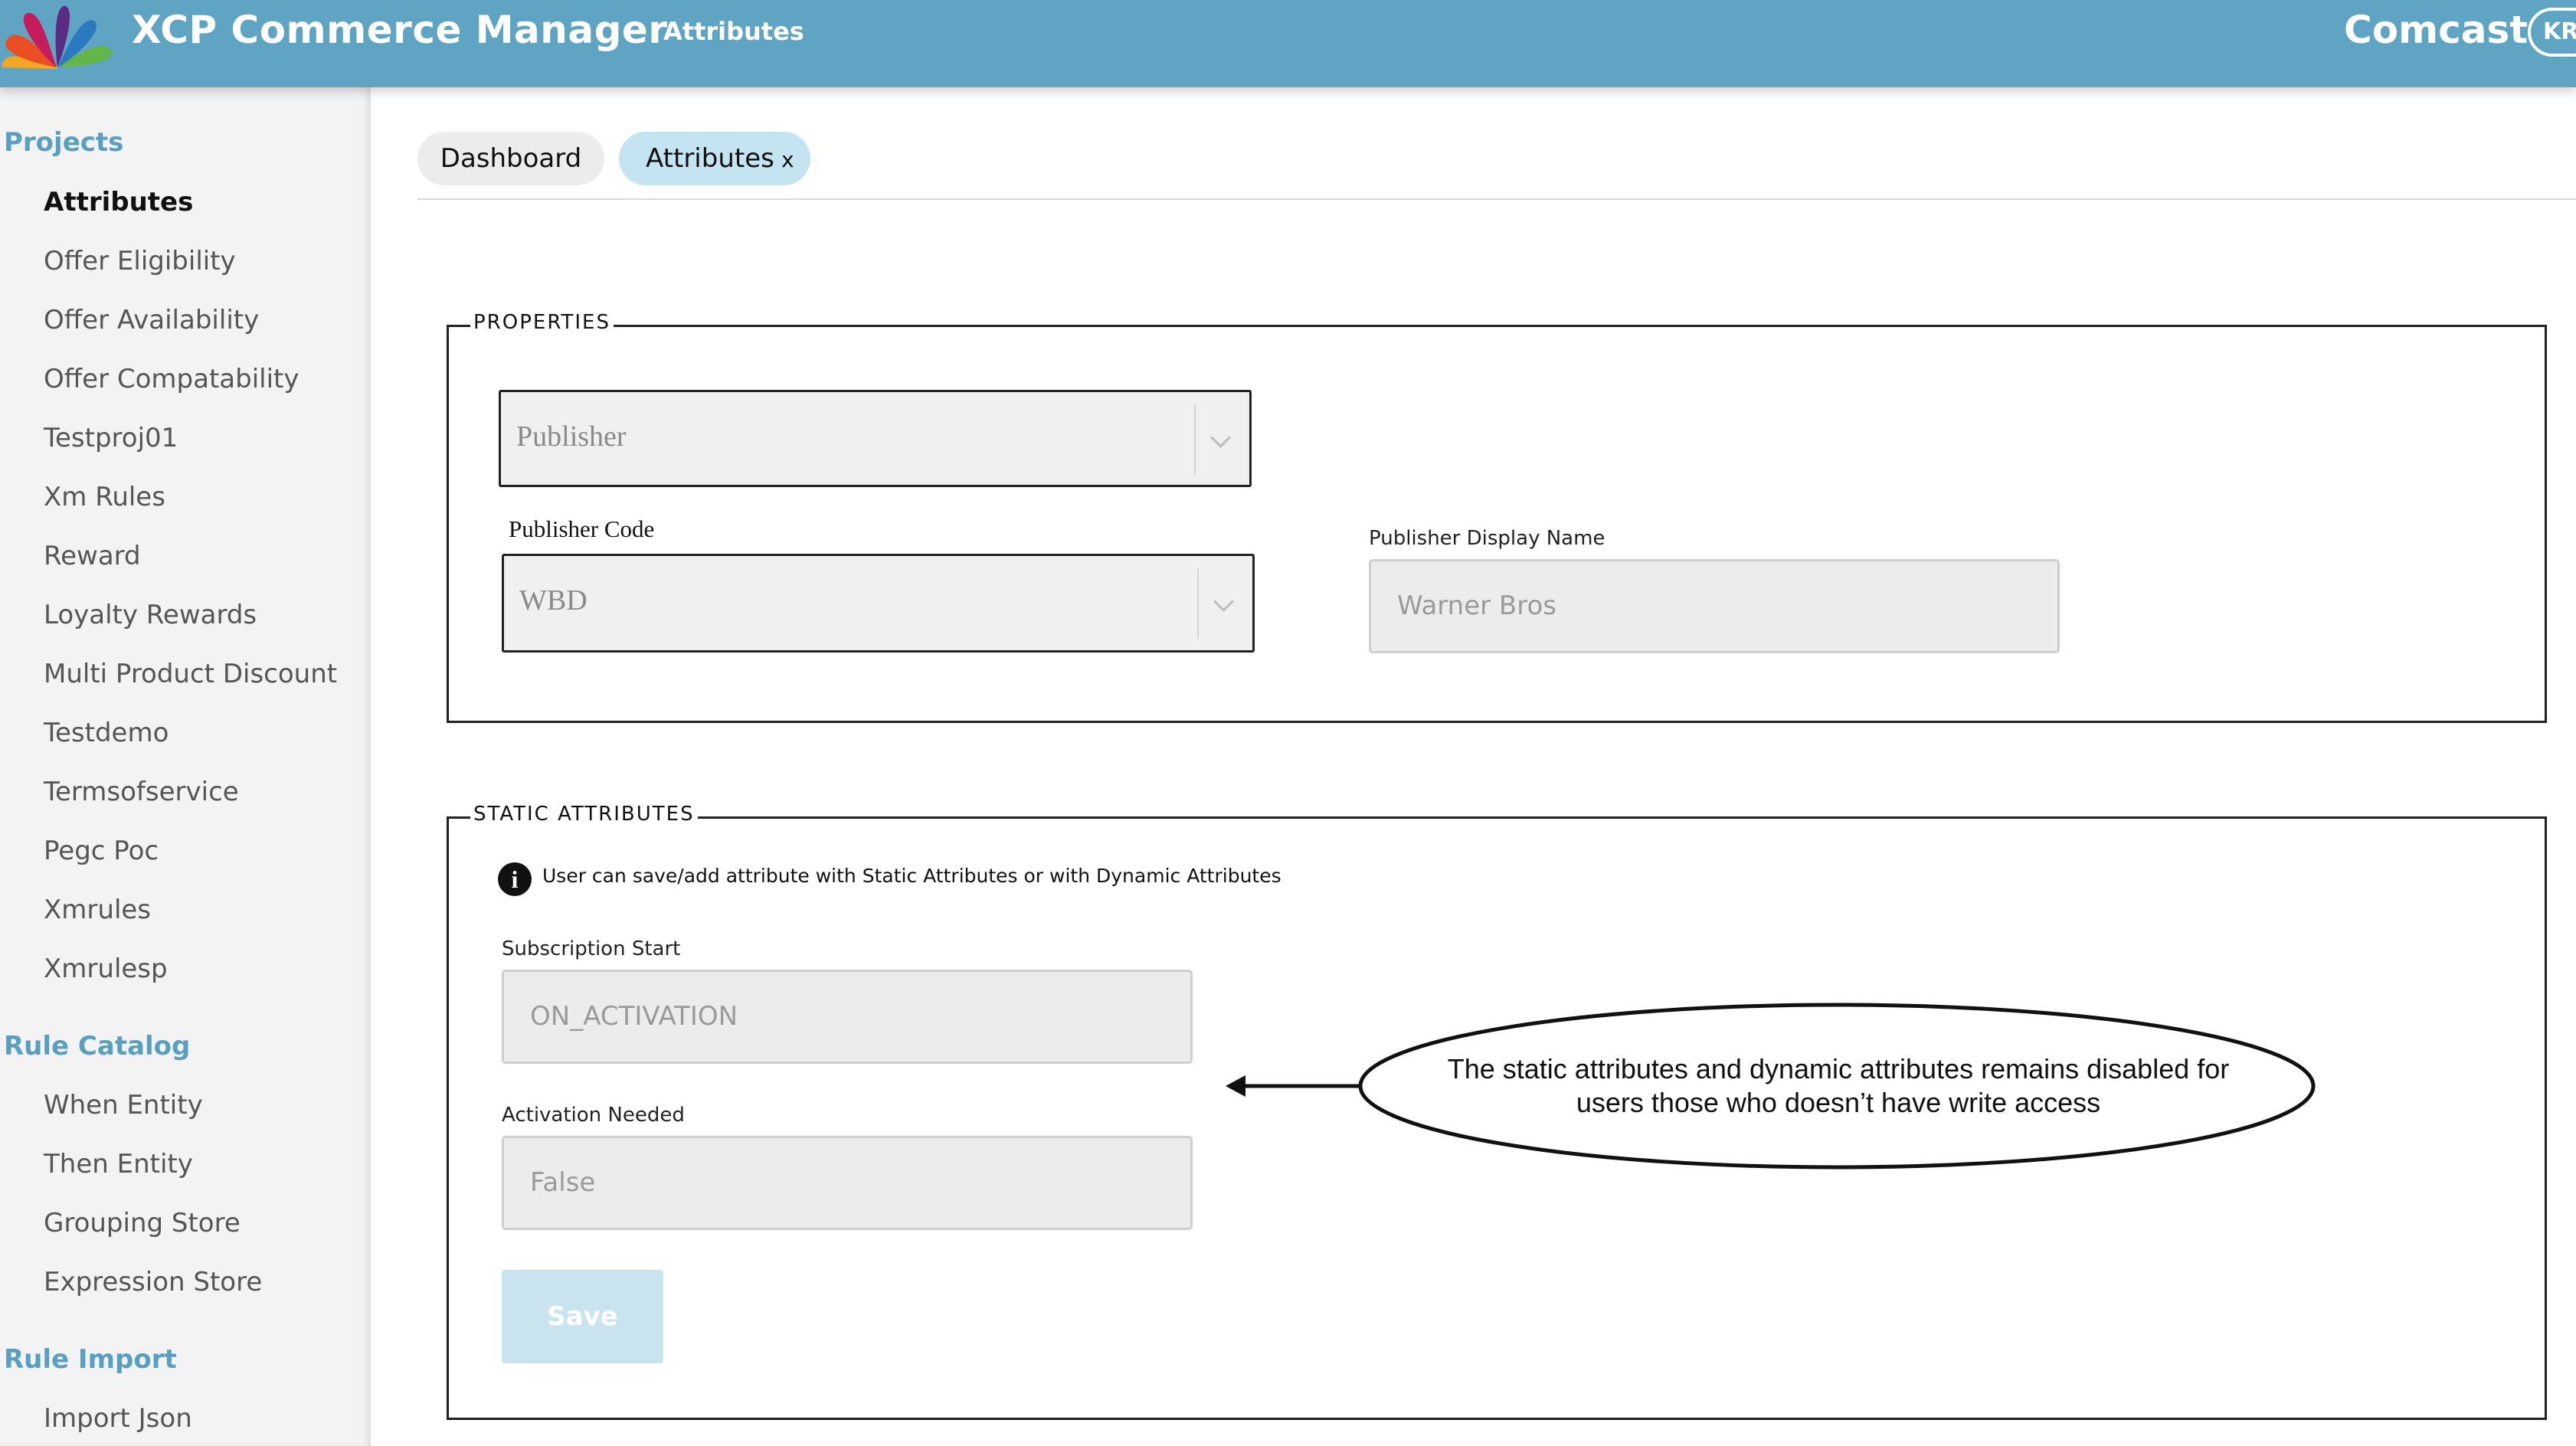 Image resolution: width=2576 pixels, height=1446 pixels. What do you see at coordinates (847, 1017) in the screenshot?
I see `subscription-start-field: ON_ACTIVATION` at bounding box center [847, 1017].